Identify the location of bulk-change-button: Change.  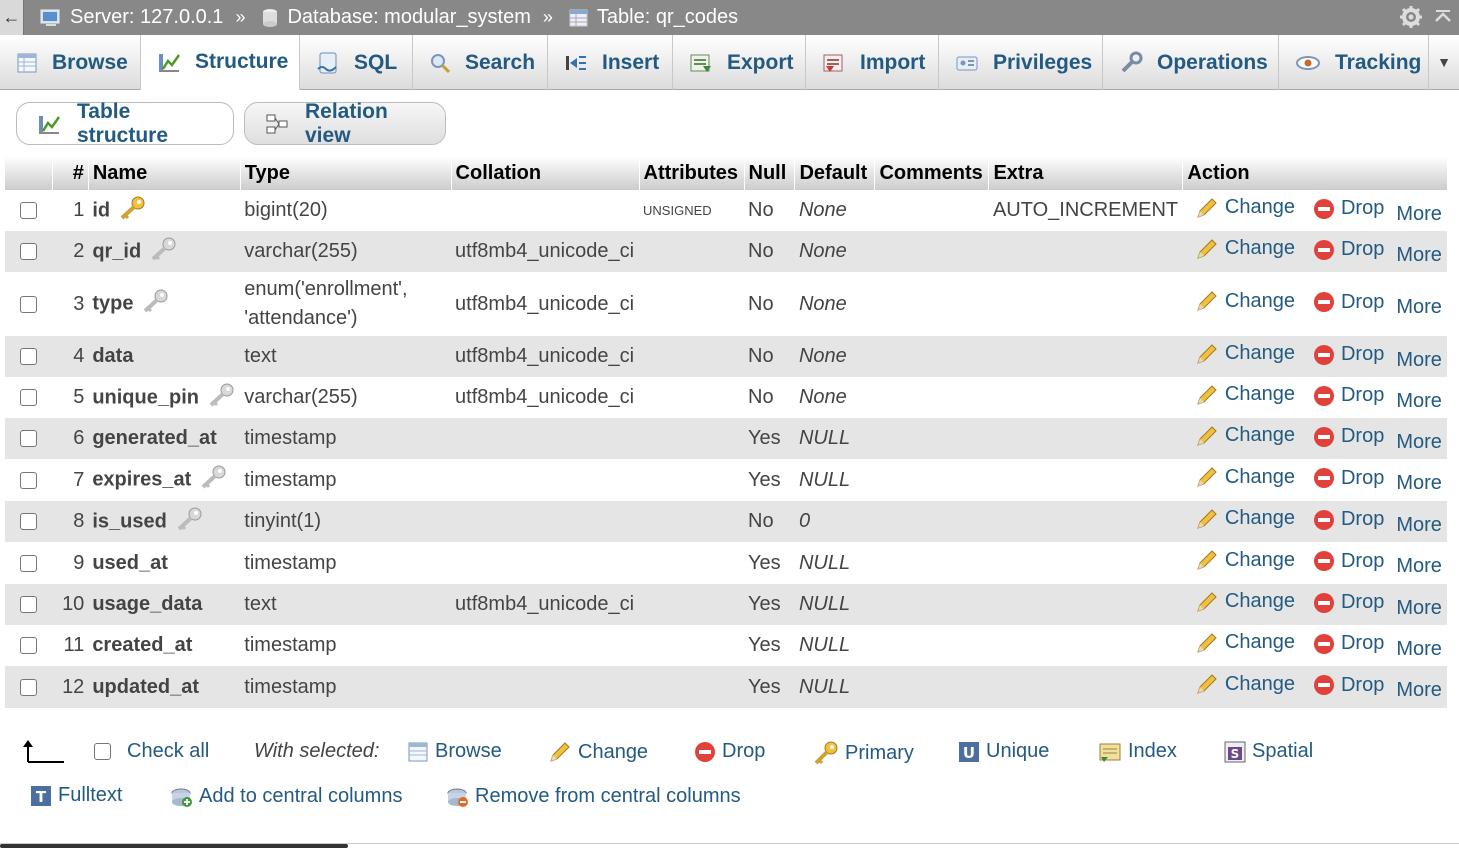
(598, 752).